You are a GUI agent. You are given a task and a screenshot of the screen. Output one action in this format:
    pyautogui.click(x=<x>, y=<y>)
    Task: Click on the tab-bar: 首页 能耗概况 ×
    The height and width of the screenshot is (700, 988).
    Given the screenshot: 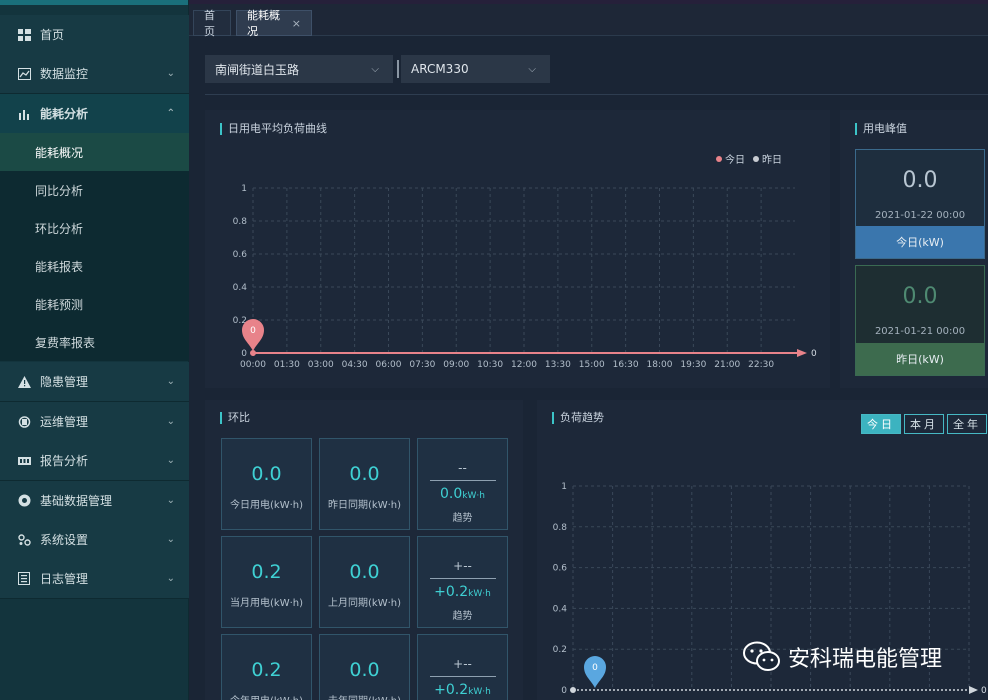 What is the action you would take?
    pyautogui.click(x=588, y=21)
    